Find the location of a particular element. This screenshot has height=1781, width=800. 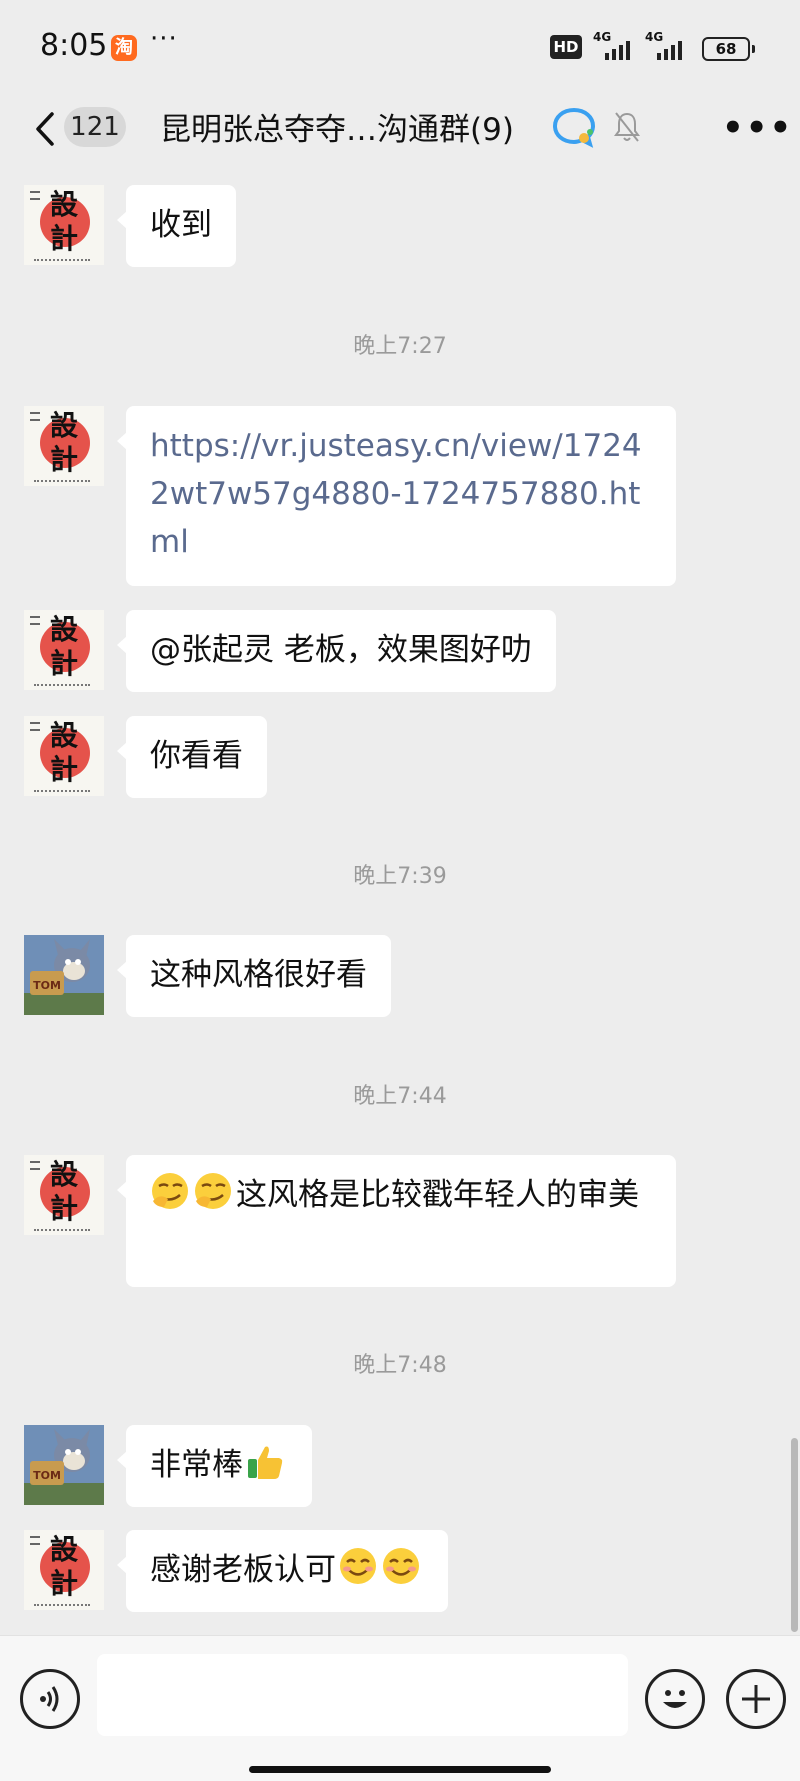

home-indicator is located at coordinates (400, 1769).